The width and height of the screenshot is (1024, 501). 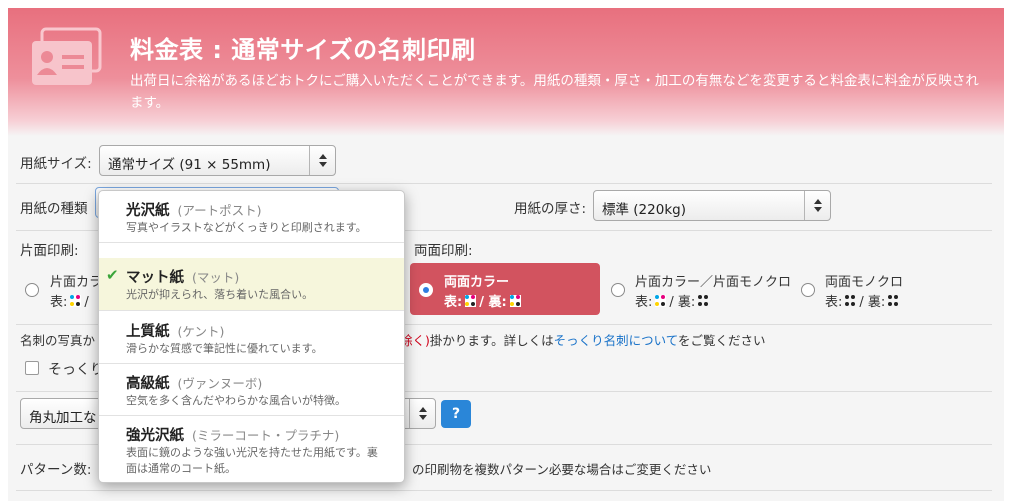 I want to click on paper-size-select: 通常サイズ (91 × 55mm), so click(x=217, y=160).